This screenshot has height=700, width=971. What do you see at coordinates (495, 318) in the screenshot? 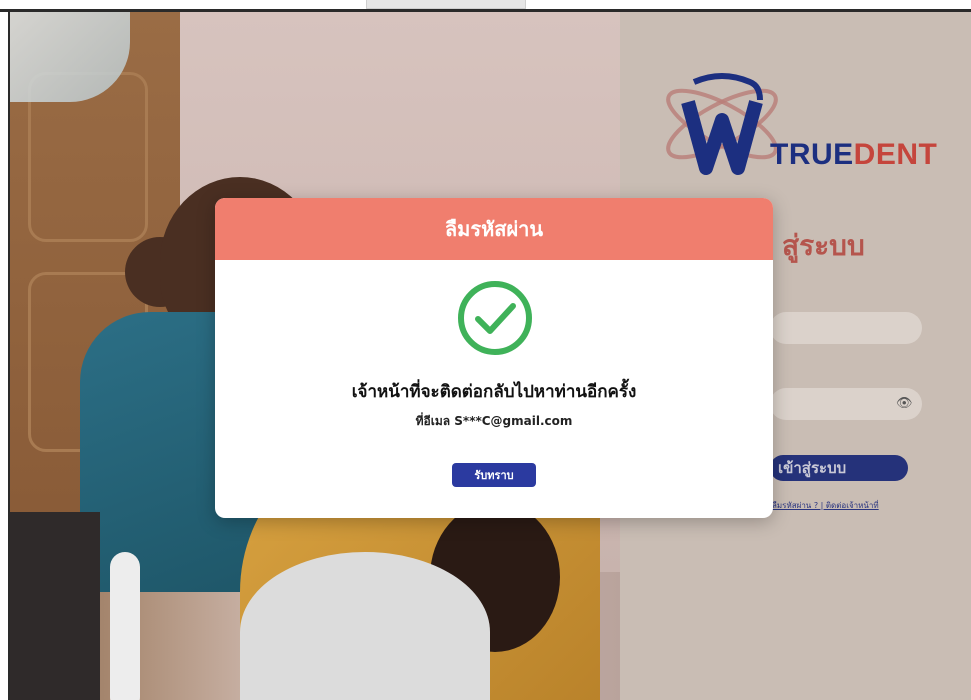
I see `check-circle-icon` at bounding box center [495, 318].